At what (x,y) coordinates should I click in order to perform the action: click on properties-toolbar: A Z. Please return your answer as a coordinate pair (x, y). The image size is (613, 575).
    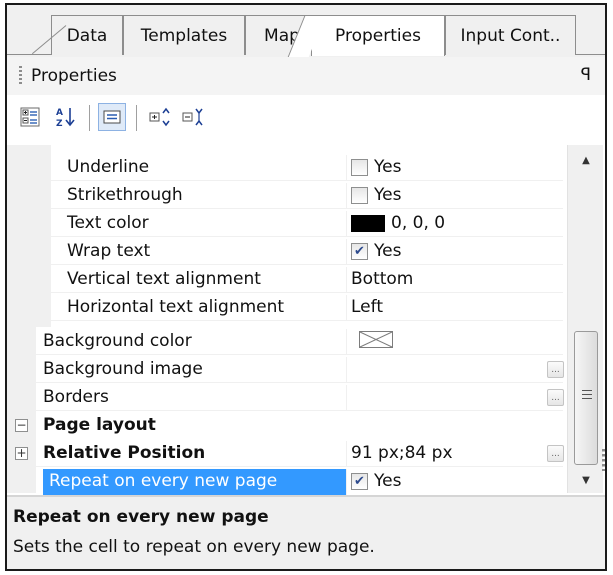
    Looking at the image, I should click on (306, 119).